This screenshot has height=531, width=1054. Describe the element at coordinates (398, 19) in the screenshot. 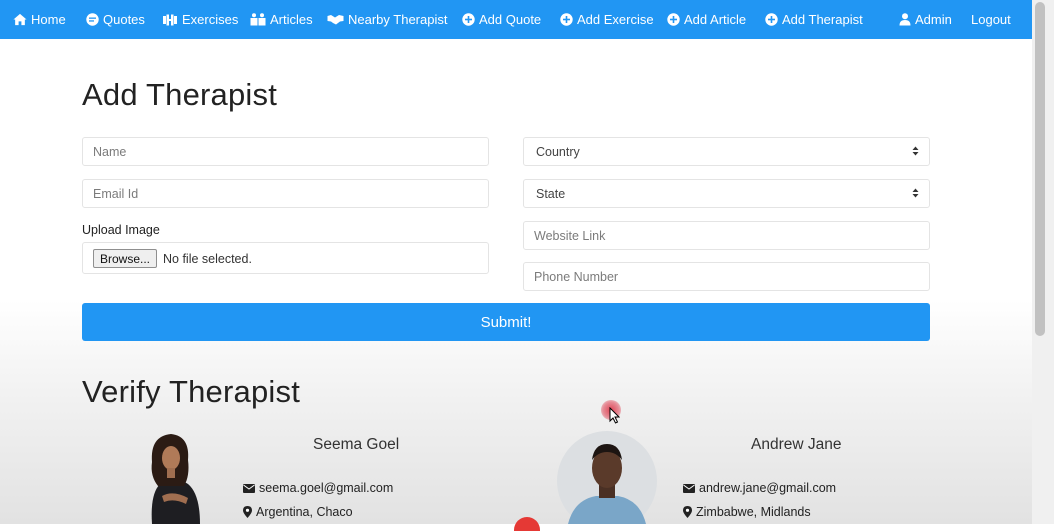

I see `nav-nearby-therapist-label: Nearby Therapist` at that location.